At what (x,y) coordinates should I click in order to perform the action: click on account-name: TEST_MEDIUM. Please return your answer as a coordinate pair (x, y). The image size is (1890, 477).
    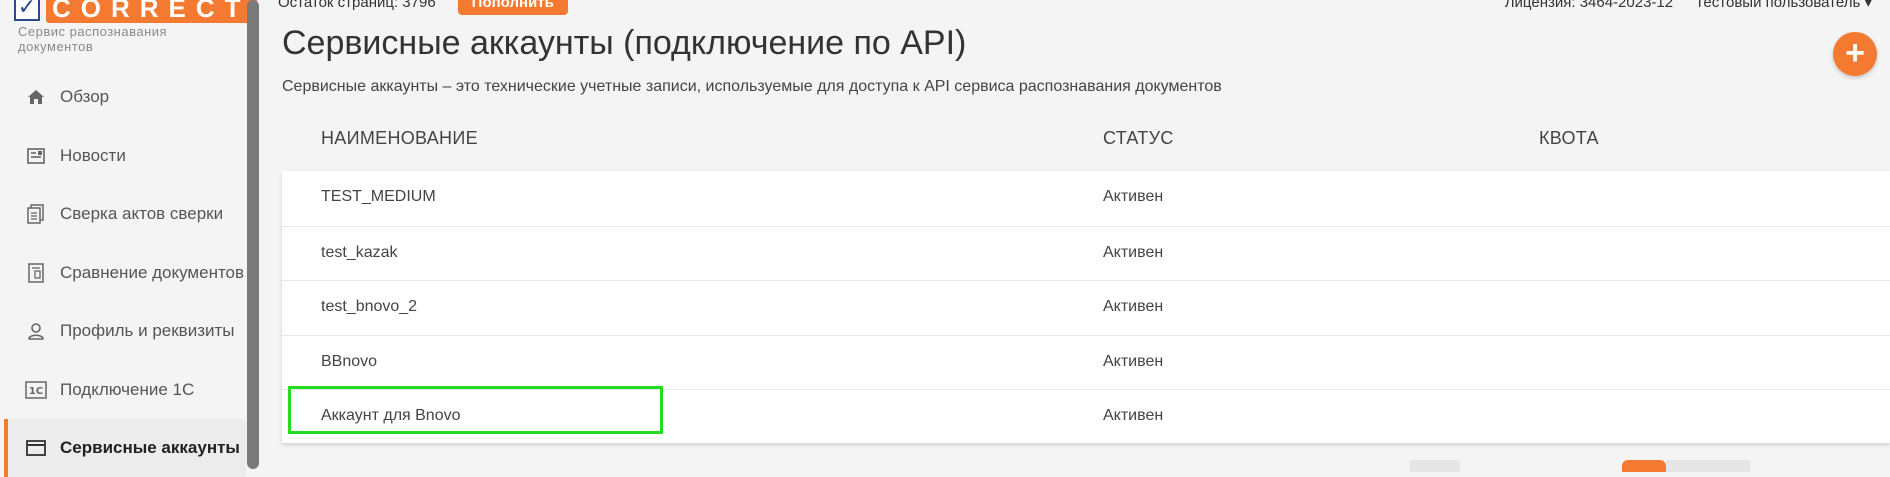
    Looking at the image, I should click on (378, 196).